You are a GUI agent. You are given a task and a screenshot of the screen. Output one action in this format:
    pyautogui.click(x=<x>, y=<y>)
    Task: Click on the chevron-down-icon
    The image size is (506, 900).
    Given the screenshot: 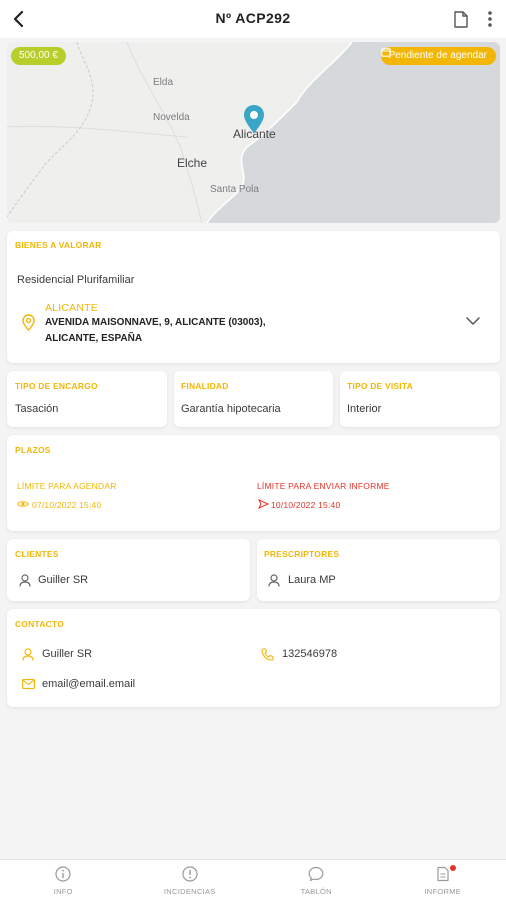 What is the action you would take?
    pyautogui.click(x=473, y=321)
    